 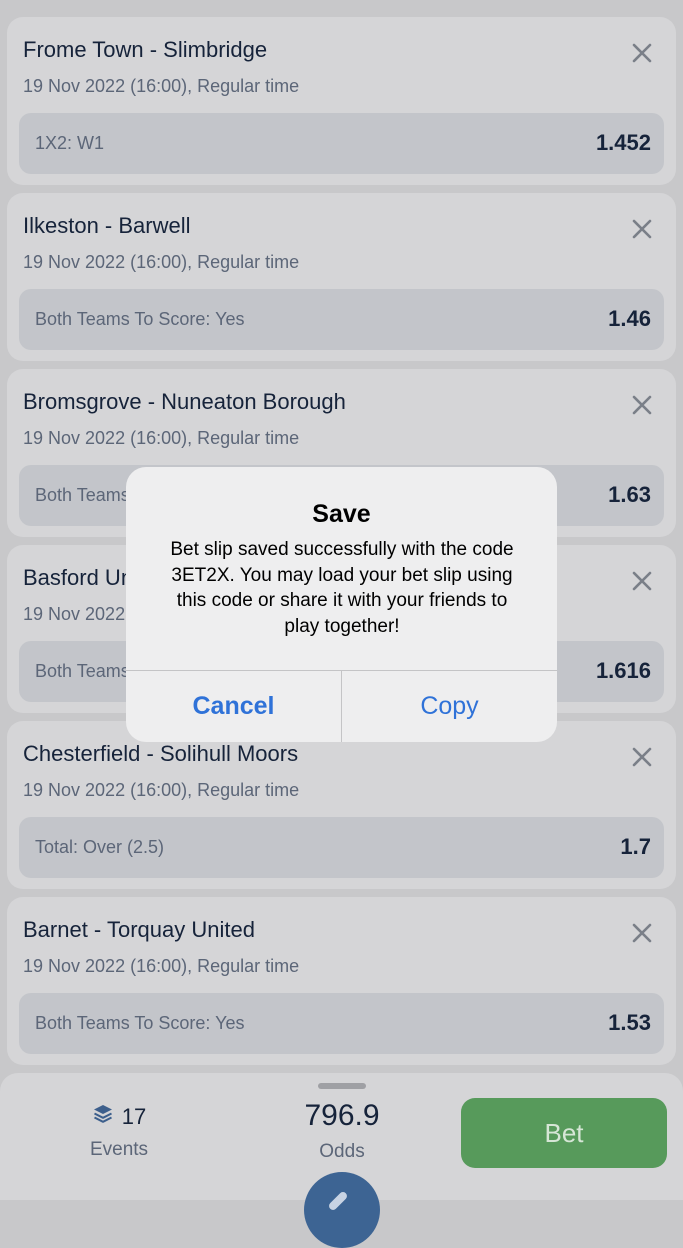 What do you see at coordinates (629, 318) in the screenshot?
I see `market-odds: 1.46` at bounding box center [629, 318].